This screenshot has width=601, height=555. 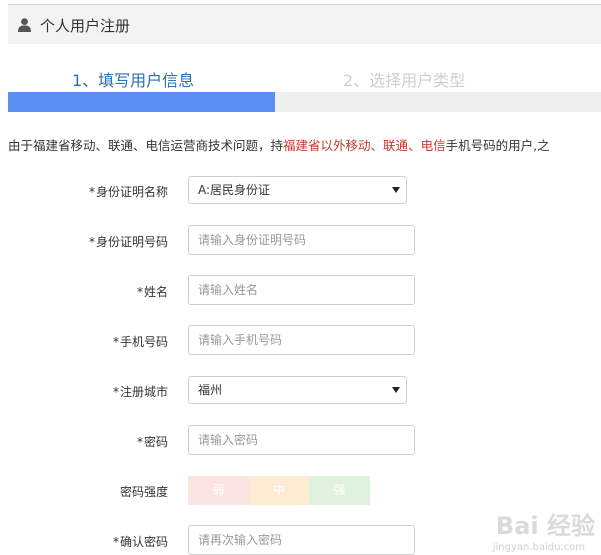 I want to click on password-label-text: 密码, so click(x=155, y=442).